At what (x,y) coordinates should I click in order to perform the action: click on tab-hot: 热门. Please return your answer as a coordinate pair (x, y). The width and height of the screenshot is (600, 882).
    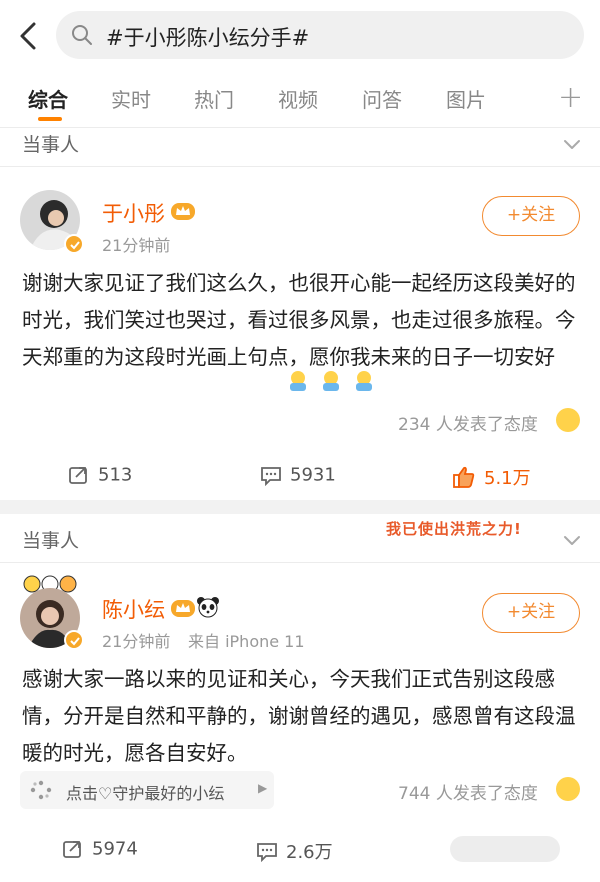
    Looking at the image, I should click on (214, 98).